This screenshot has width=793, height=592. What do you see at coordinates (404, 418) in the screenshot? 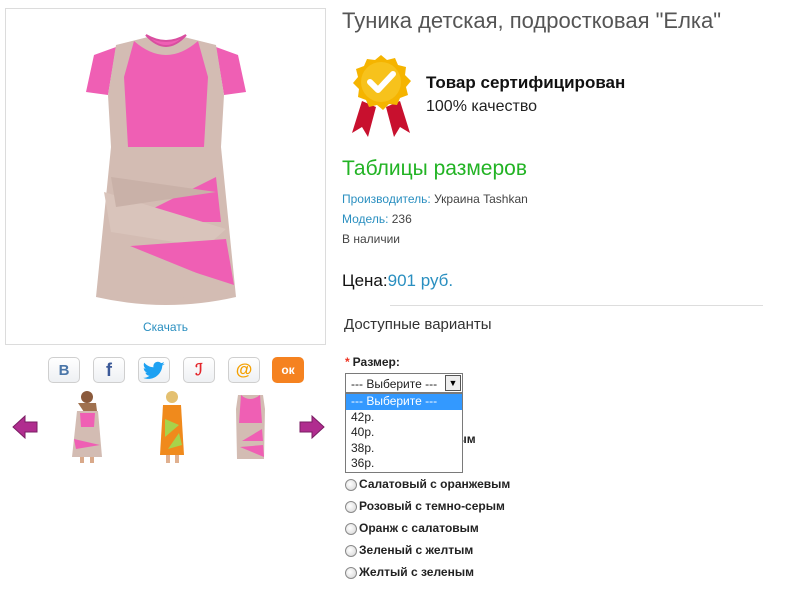
I see `size-option-42: 42р.` at bounding box center [404, 418].